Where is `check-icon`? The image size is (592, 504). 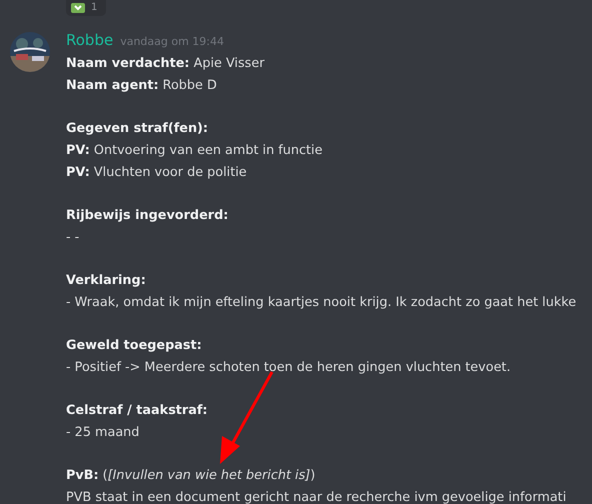
check-icon is located at coordinates (78, 8).